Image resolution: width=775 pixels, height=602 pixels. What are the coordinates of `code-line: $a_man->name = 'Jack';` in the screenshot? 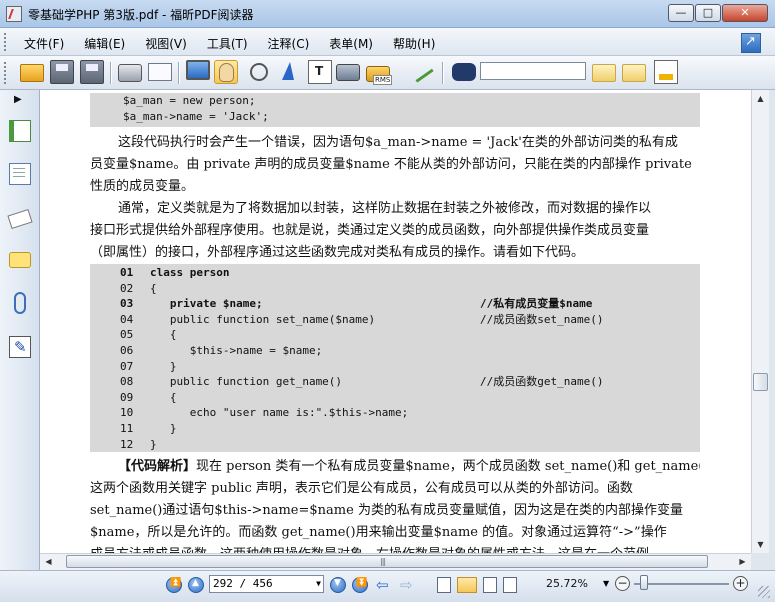 It's located at (196, 116).